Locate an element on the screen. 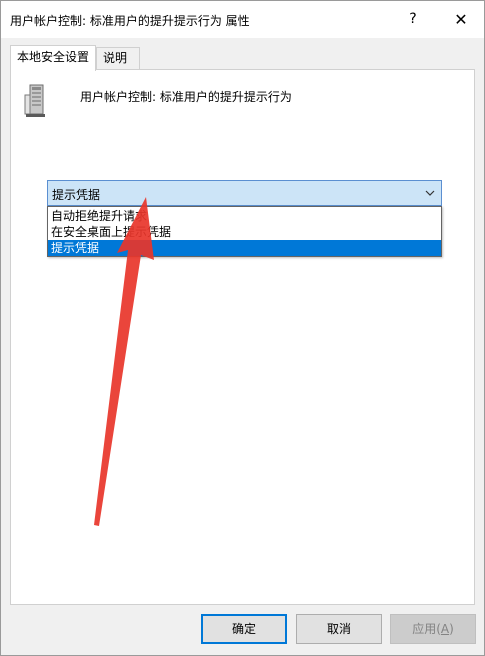 The height and width of the screenshot is (656, 485). policy-title: 用户帐户控制: 标准用户的提升提示行为 is located at coordinates (186, 97).